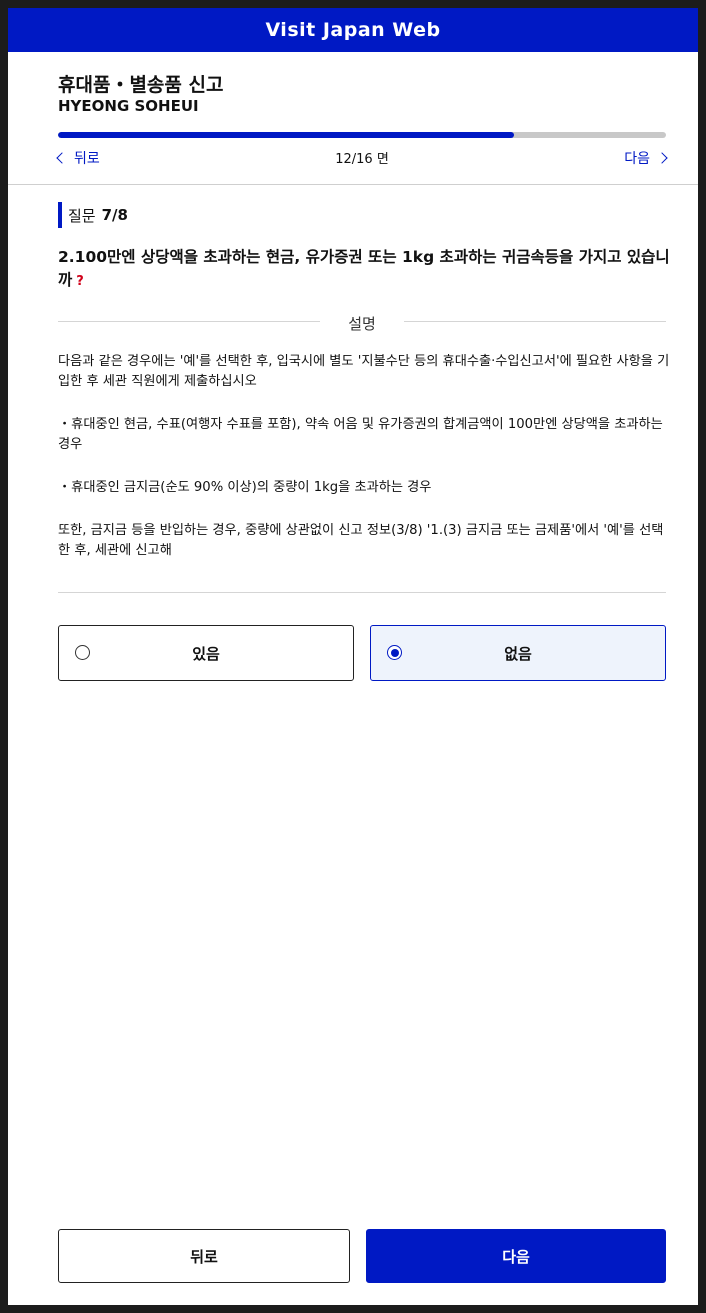 The width and height of the screenshot is (706, 1313). I want to click on question-number: 7/8, so click(114, 215).